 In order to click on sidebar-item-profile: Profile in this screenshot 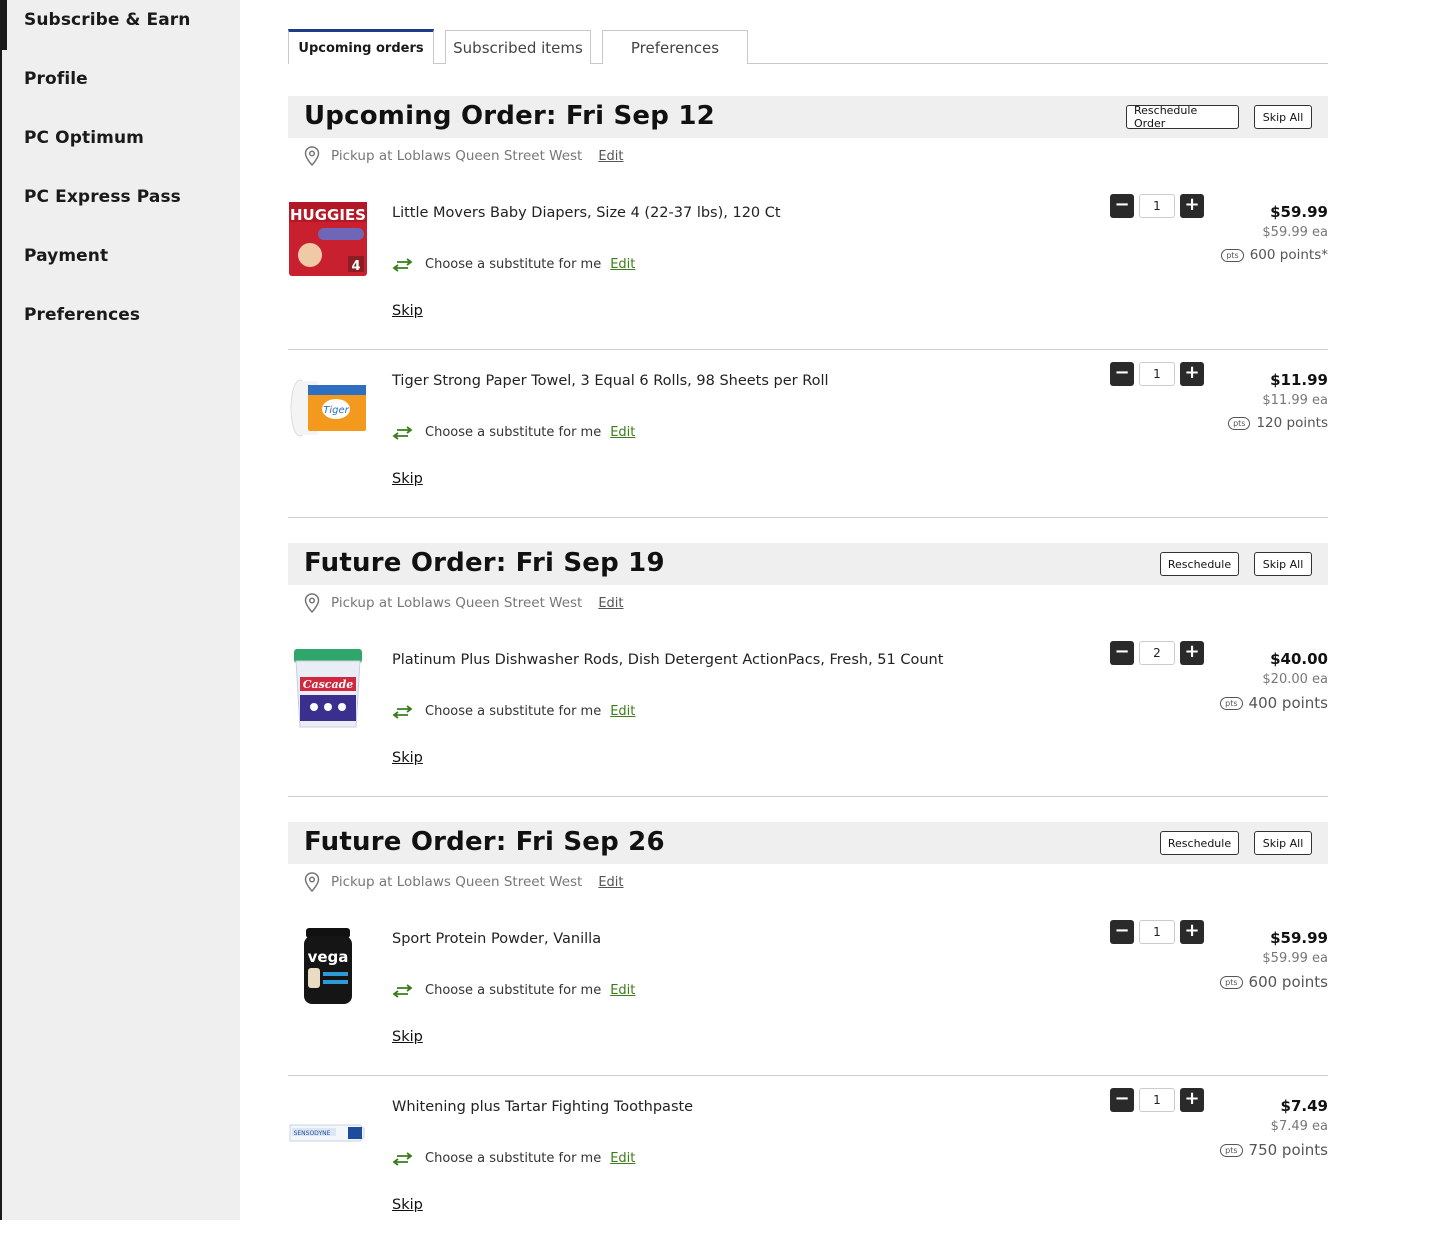, I will do `click(56, 79)`.